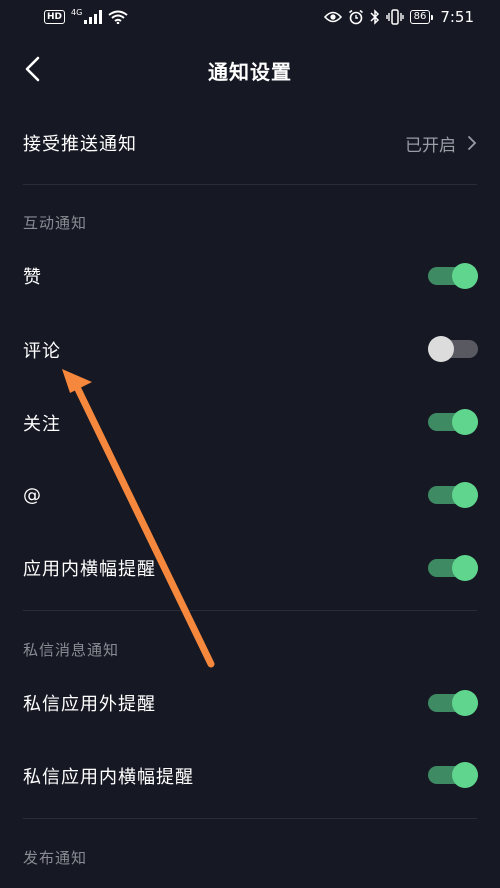  I want to click on alarm-icon, so click(355, 17).